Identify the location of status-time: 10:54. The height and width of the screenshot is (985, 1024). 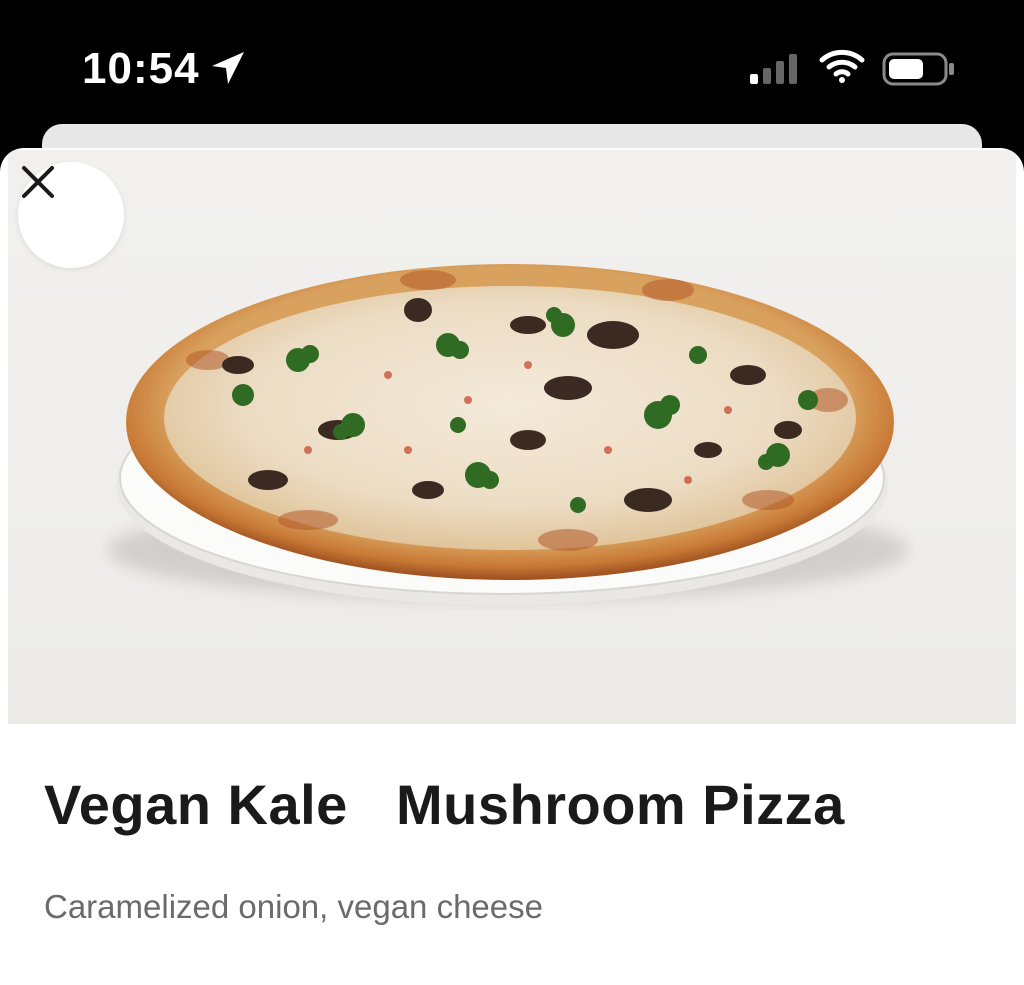
(141, 68).